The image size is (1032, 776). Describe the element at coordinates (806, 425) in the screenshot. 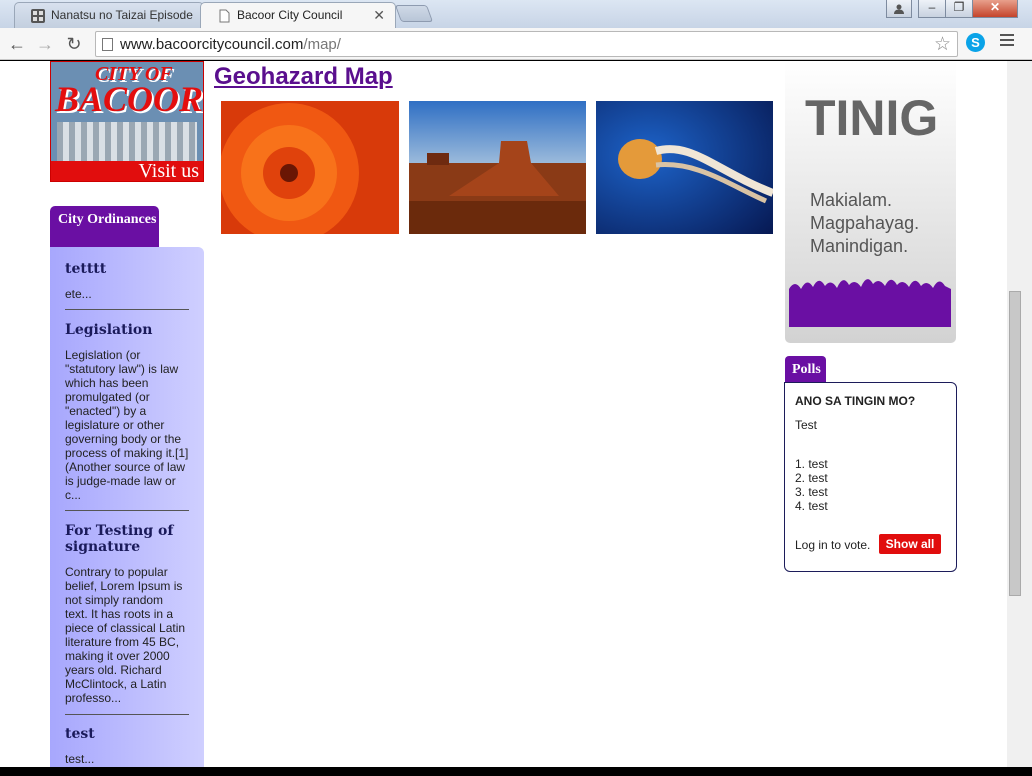

I see `poll-description: Test` at that location.